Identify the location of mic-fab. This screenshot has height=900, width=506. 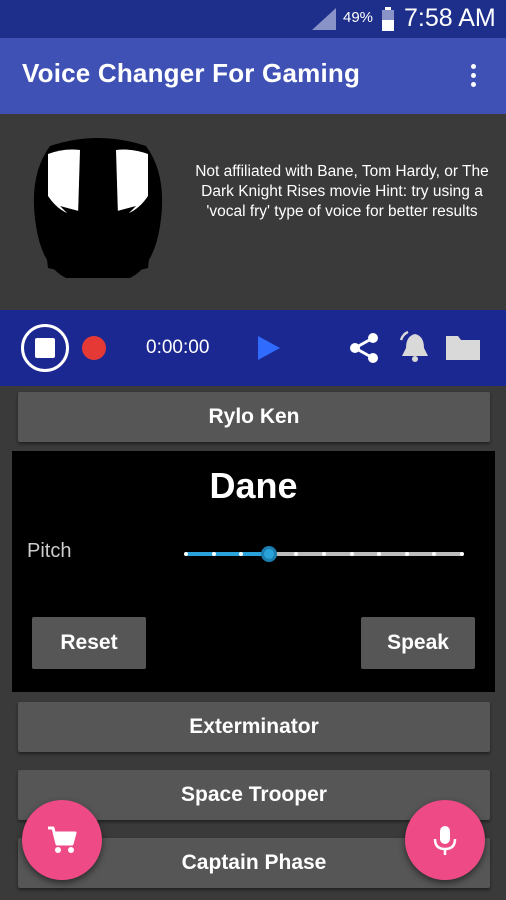
(445, 840).